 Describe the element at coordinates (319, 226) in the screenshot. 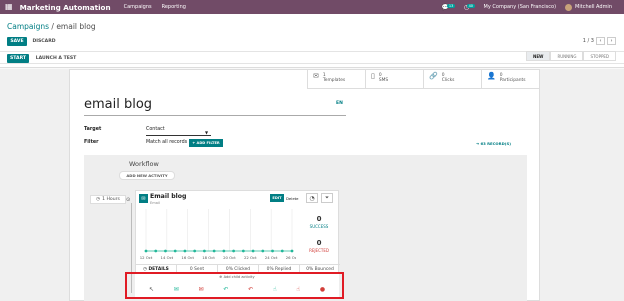

I see `success-label: SUCCESS` at that location.